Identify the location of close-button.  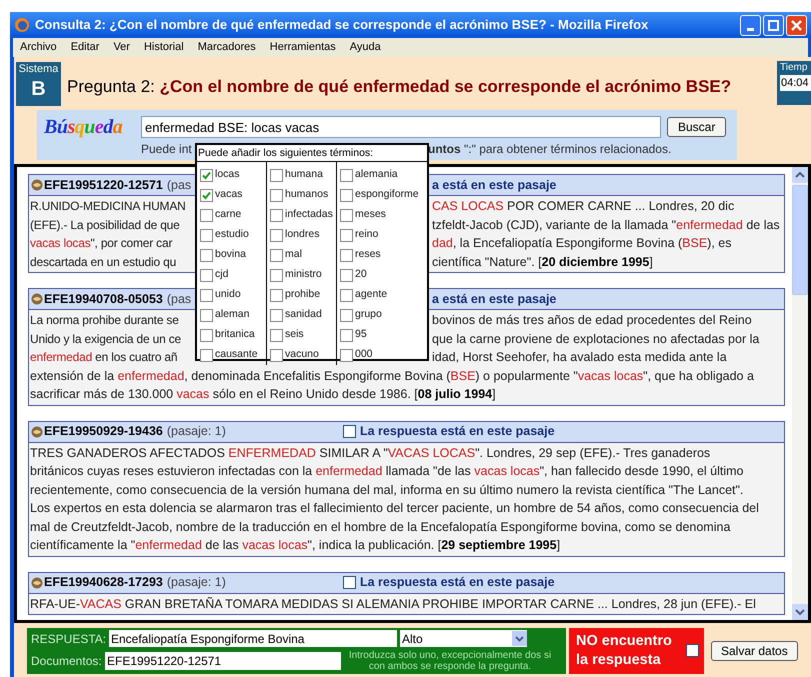
(796, 25).